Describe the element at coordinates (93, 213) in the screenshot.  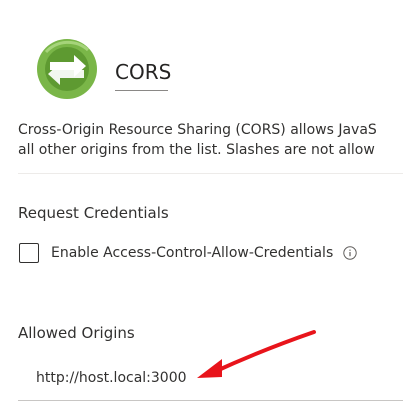
I see `request-credentials-heading: Request Credentials` at that location.